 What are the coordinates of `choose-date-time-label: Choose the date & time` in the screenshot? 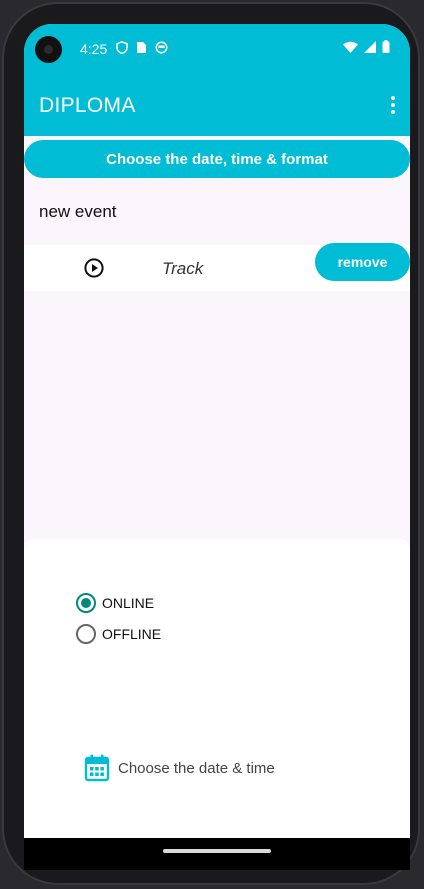 It's located at (196, 768).